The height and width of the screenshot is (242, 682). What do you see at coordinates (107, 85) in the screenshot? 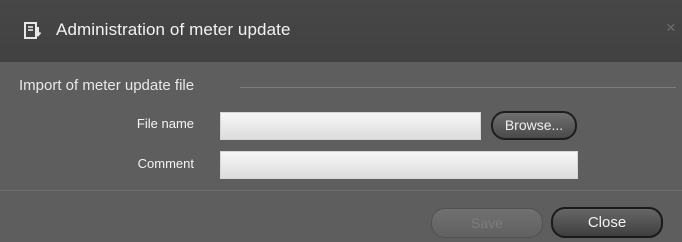
I see `section-title: Import of meter update file` at bounding box center [107, 85].